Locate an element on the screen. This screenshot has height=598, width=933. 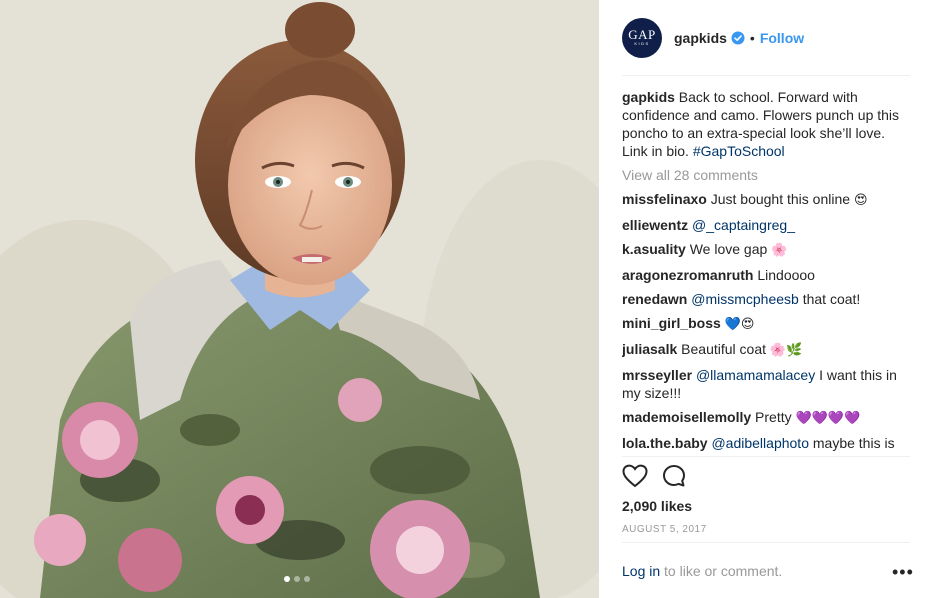
comment-emoji: 🌸🌿 is located at coordinates (786, 350).